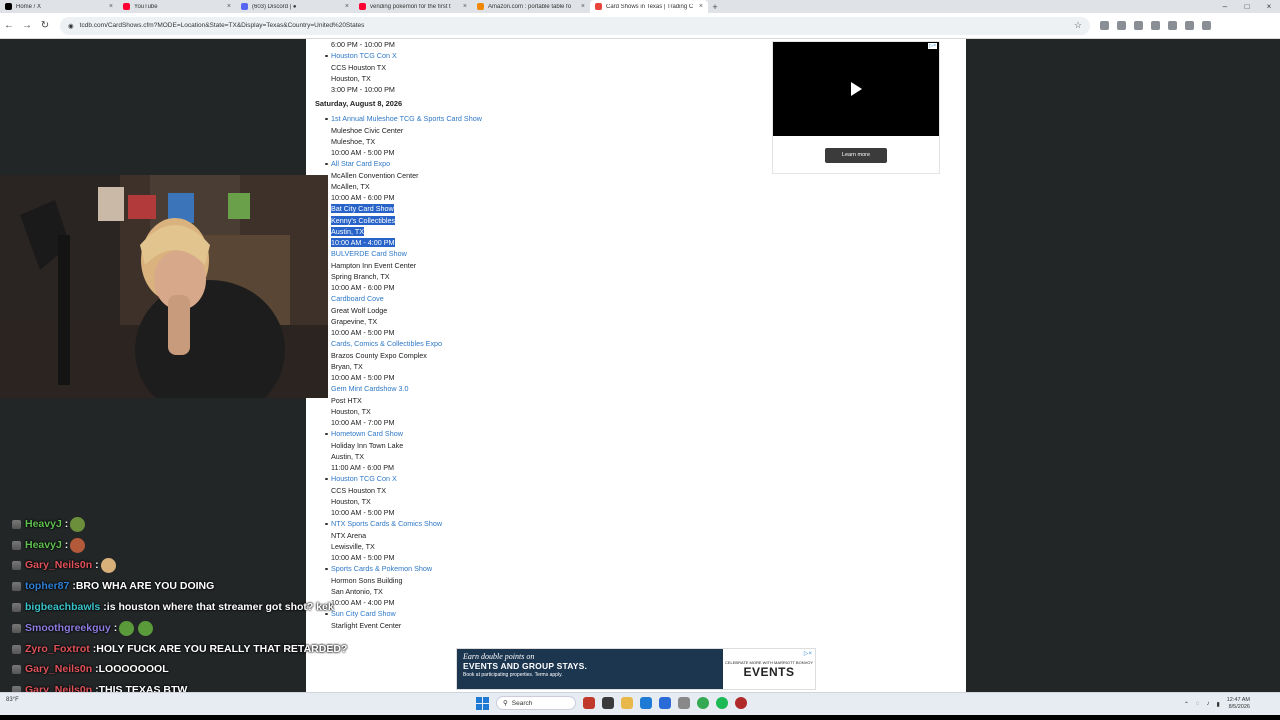  What do you see at coordinates (646, 703) in the screenshot?
I see `edge-icon` at bounding box center [646, 703].